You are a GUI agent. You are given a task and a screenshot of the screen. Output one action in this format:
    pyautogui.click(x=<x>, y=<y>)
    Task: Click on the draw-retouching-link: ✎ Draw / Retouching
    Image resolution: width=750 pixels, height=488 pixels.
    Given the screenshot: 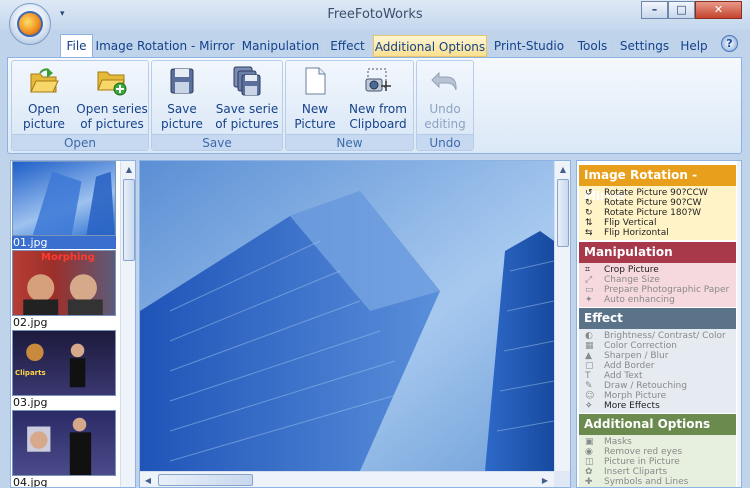 What is the action you would take?
    pyautogui.click(x=657, y=386)
    